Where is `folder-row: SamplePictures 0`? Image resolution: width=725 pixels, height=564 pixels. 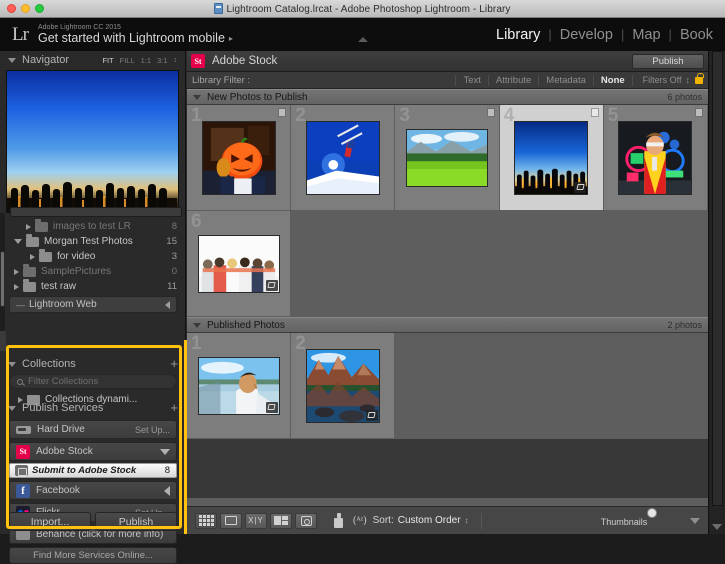
folder-row: SamplePictures 0 is located at coordinates (93, 271).